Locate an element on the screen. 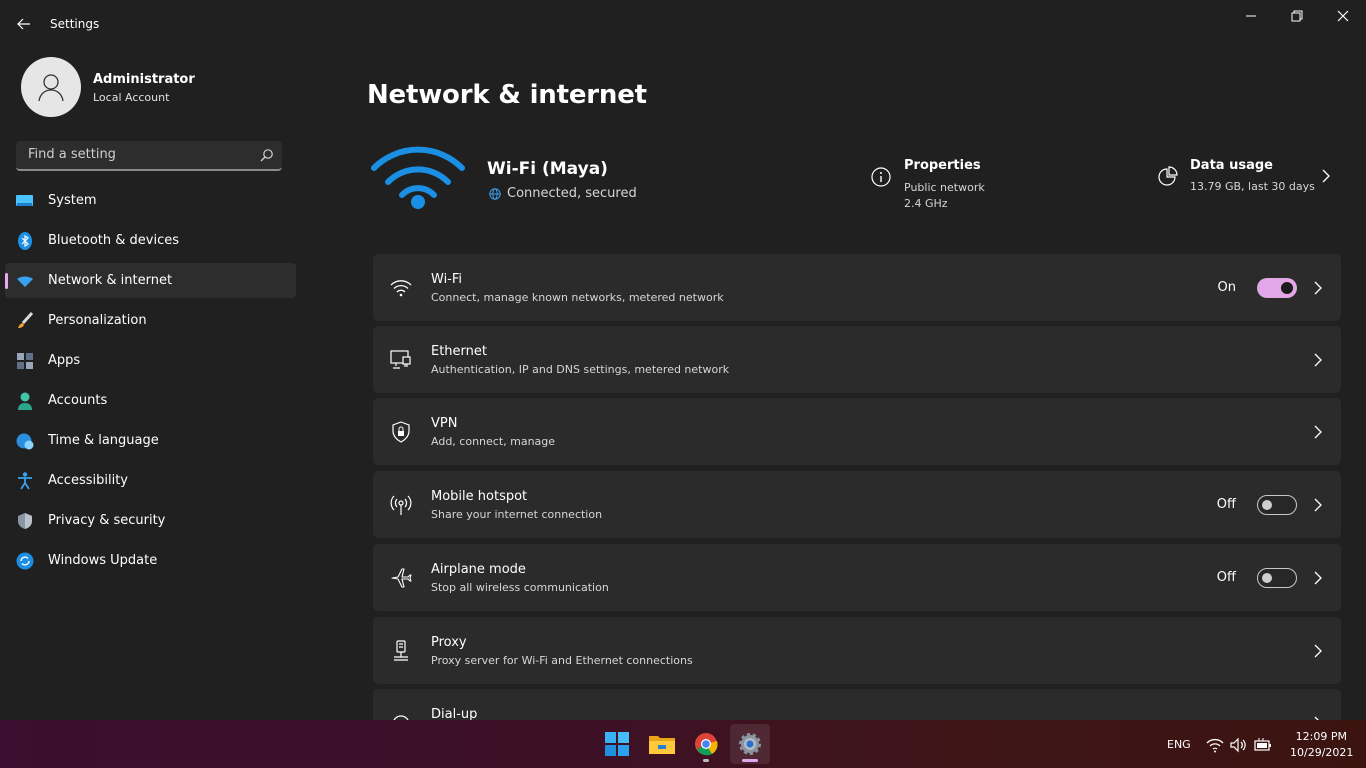 Image resolution: width=1366 pixels, height=768 pixels. back-arrow-icon is located at coordinates (23, 24).